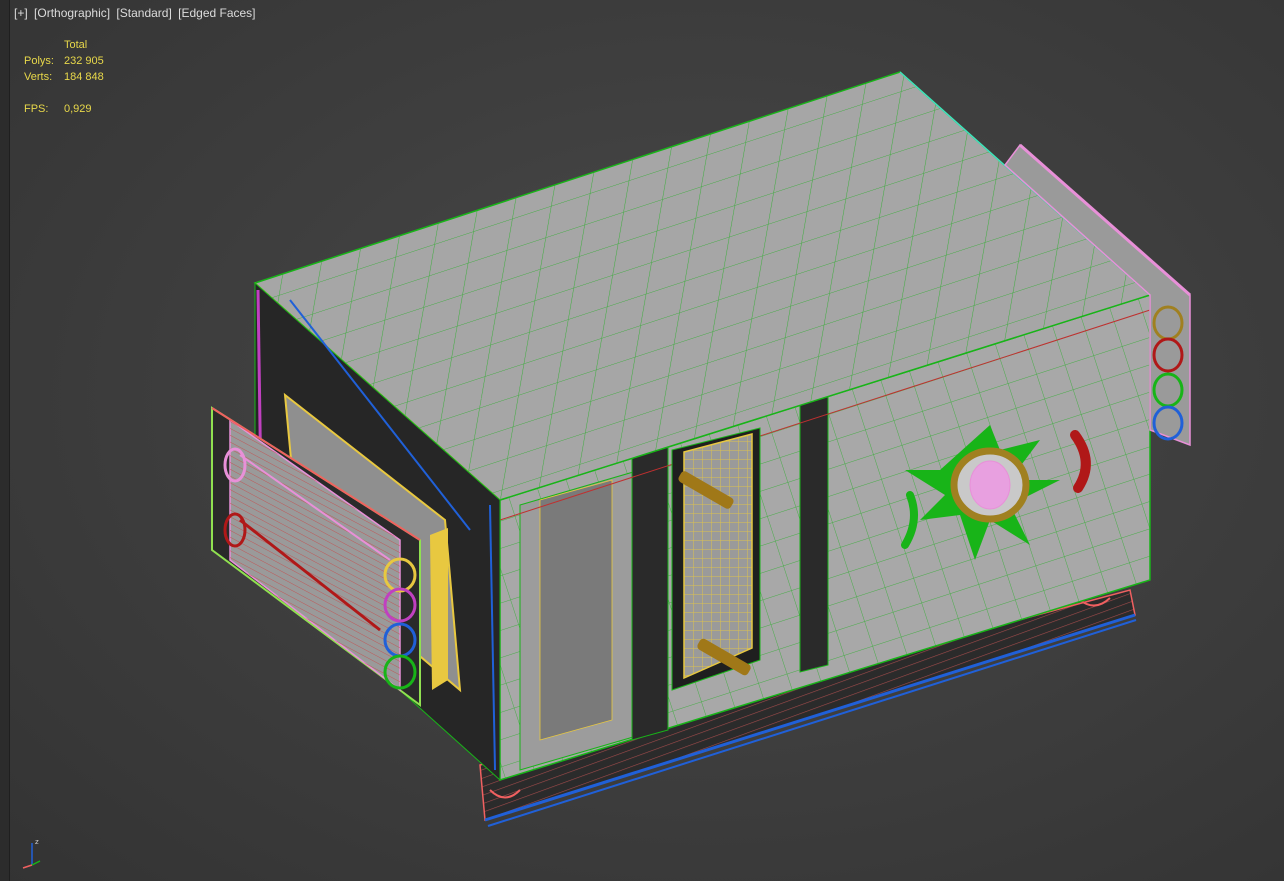 The image size is (1284, 881). Describe the element at coordinates (31, 853) in the screenshot. I see `axis-gizmo-icon: z` at that location.